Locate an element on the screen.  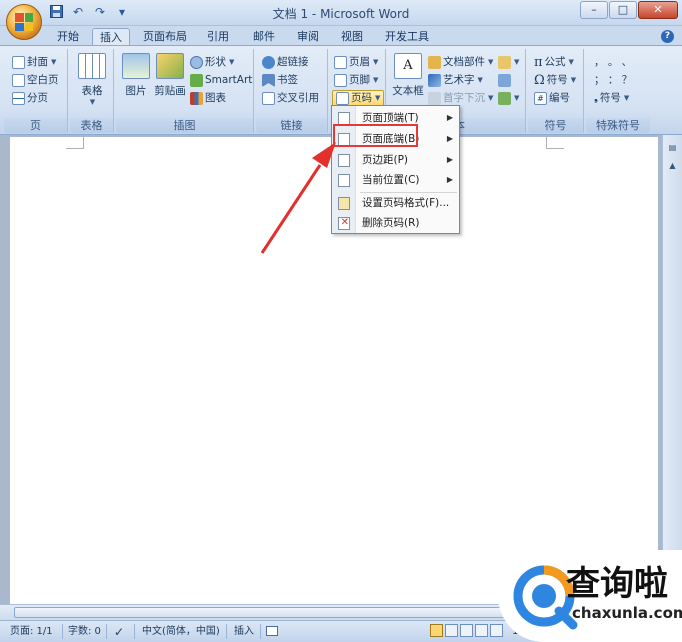
menu-item-remove-page-numbers: ✕ 删除页码(R) is located at coordinates (396, 223).